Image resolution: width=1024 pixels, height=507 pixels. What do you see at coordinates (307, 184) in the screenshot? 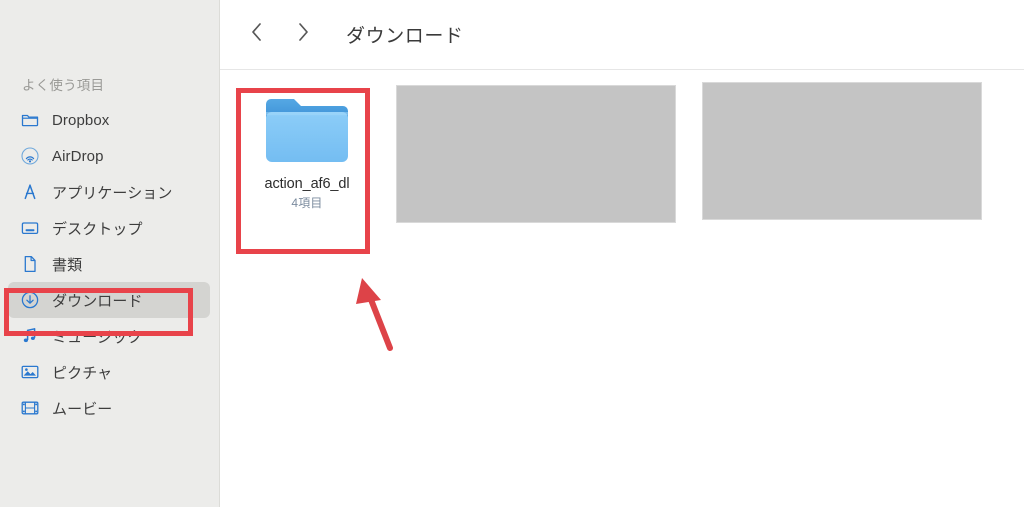
I see `folder-name-label: action_af6_dl` at bounding box center [307, 184].